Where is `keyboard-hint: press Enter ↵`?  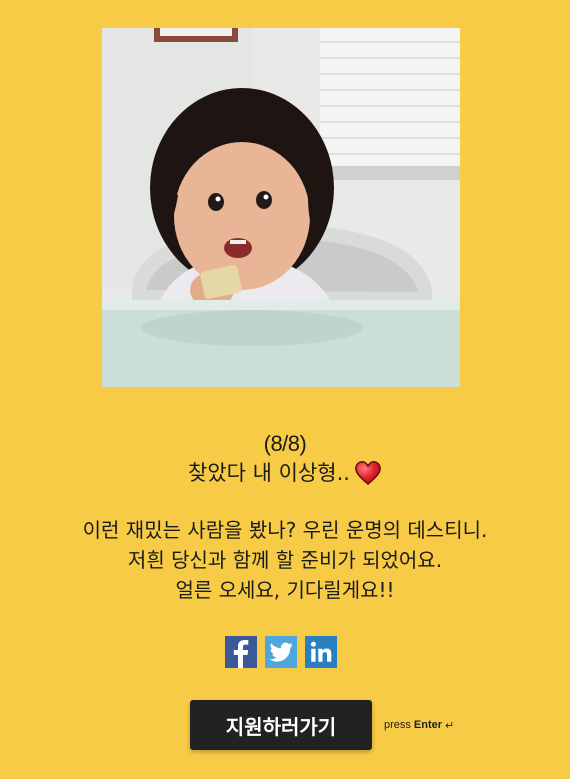
keyboard-hint: press Enter ↵ is located at coordinates (419, 725).